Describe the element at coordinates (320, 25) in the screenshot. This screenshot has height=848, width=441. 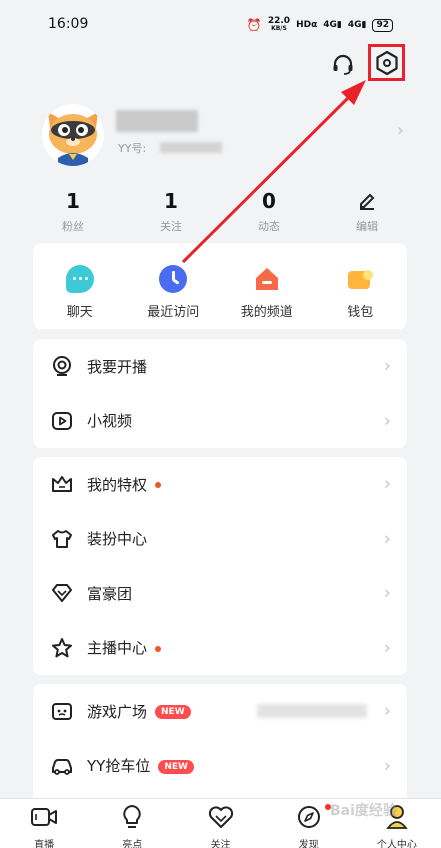
I see `status-icons: ⏰ 22.0 KB/S HDα 4G▮ 4G▮ 92` at that location.